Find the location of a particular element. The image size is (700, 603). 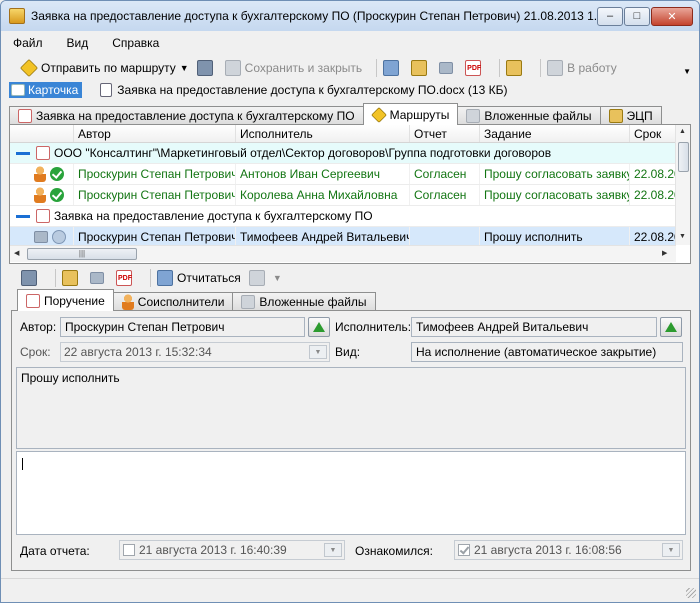

scroll-up-icon: ▲ is located at coordinates (682, 131).